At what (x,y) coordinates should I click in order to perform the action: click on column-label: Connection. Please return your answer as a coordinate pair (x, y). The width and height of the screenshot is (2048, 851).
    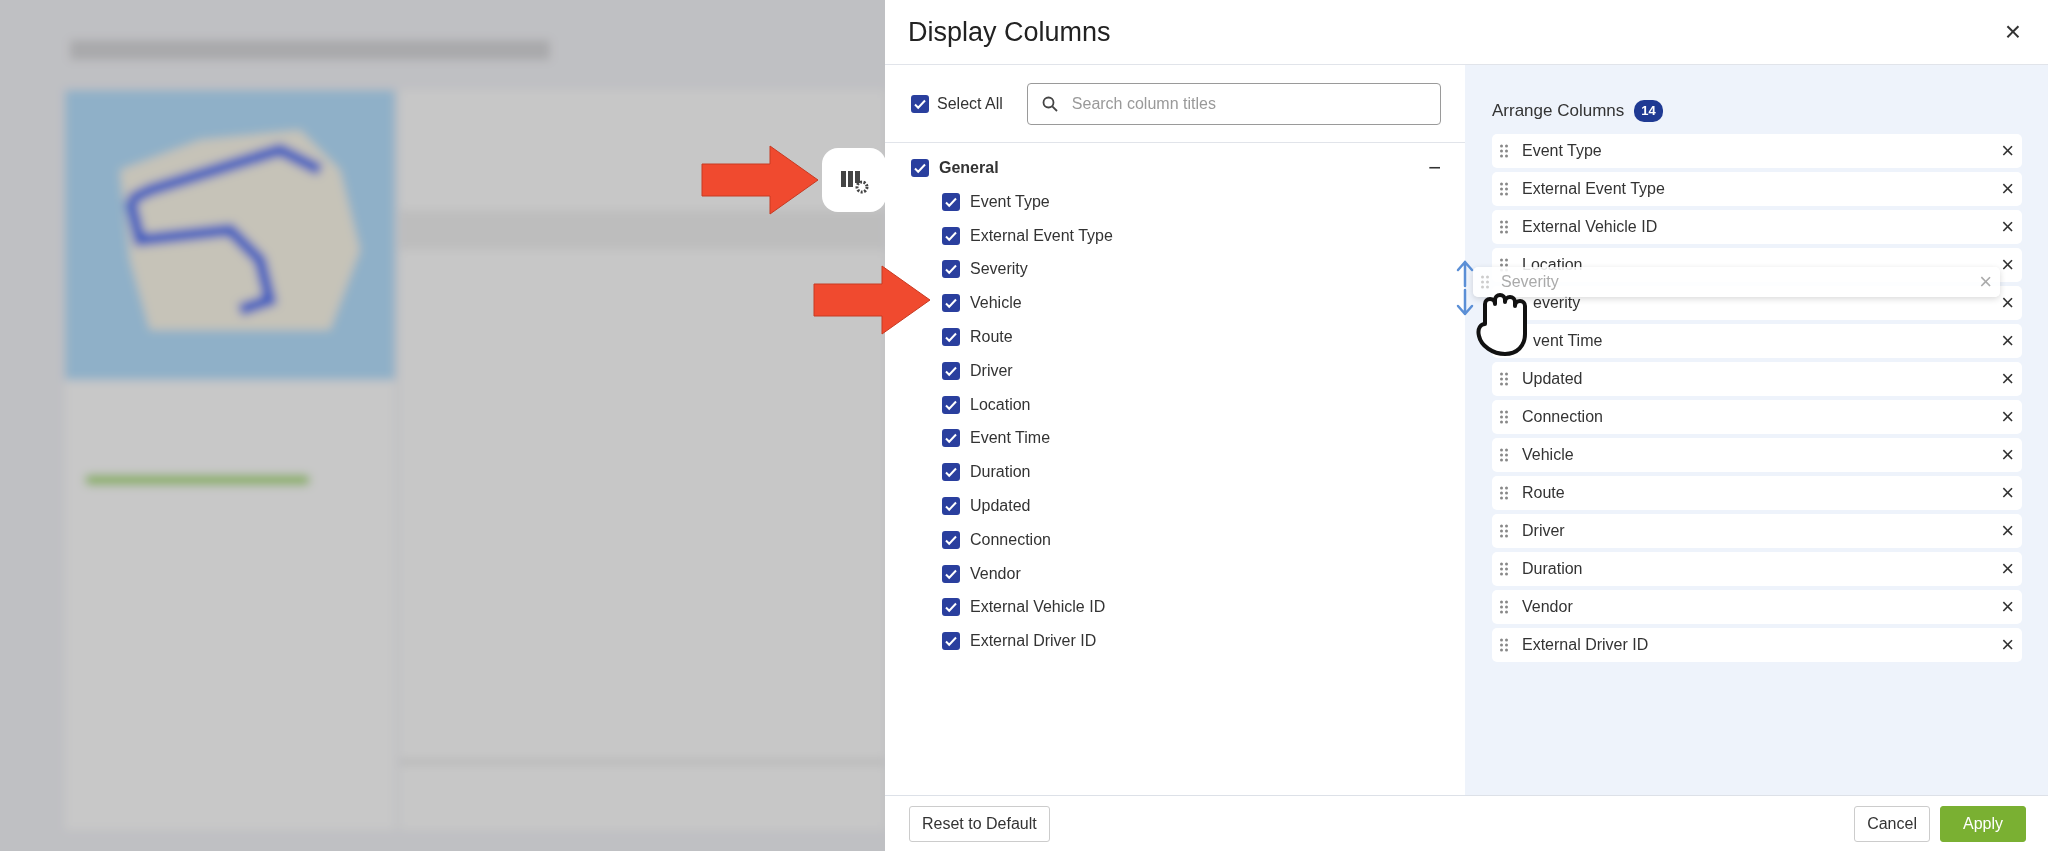
    Looking at the image, I should click on (1563, 417).